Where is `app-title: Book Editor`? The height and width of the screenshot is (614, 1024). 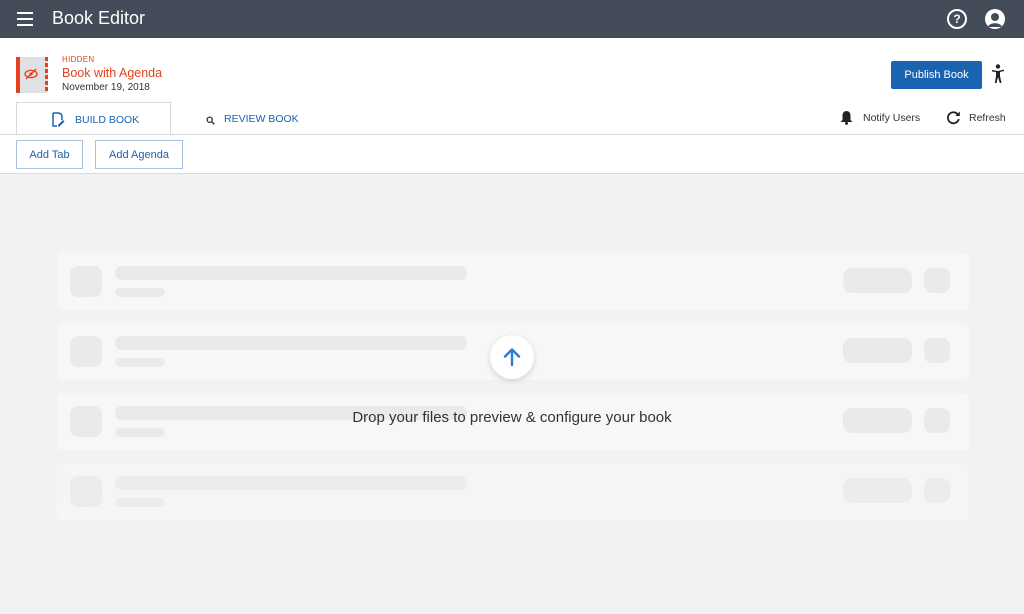
app-title: Book Editor is located at coordinates (99, 18).